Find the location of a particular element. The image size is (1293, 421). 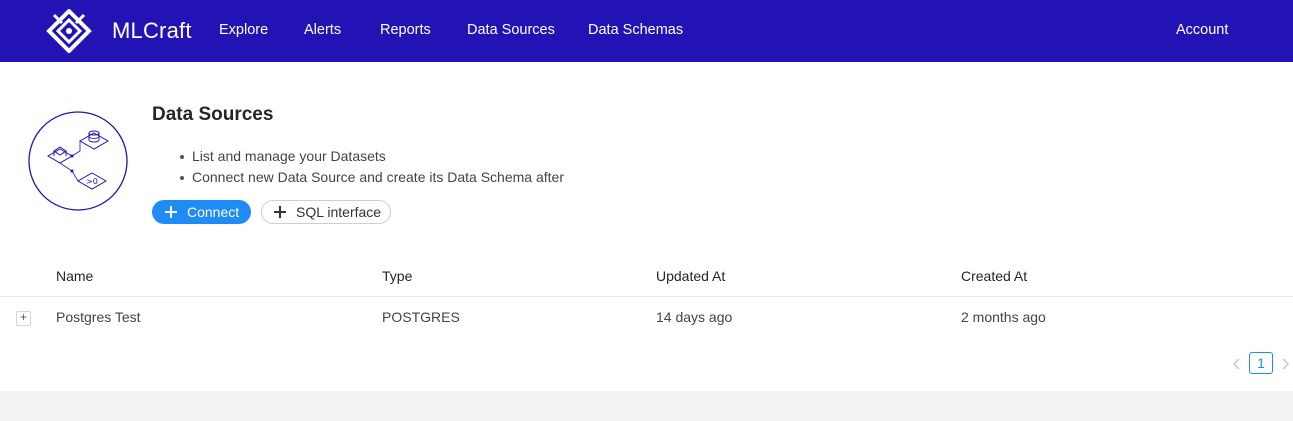

mlcraft-logo-icon is located at coordinates (69, 31).